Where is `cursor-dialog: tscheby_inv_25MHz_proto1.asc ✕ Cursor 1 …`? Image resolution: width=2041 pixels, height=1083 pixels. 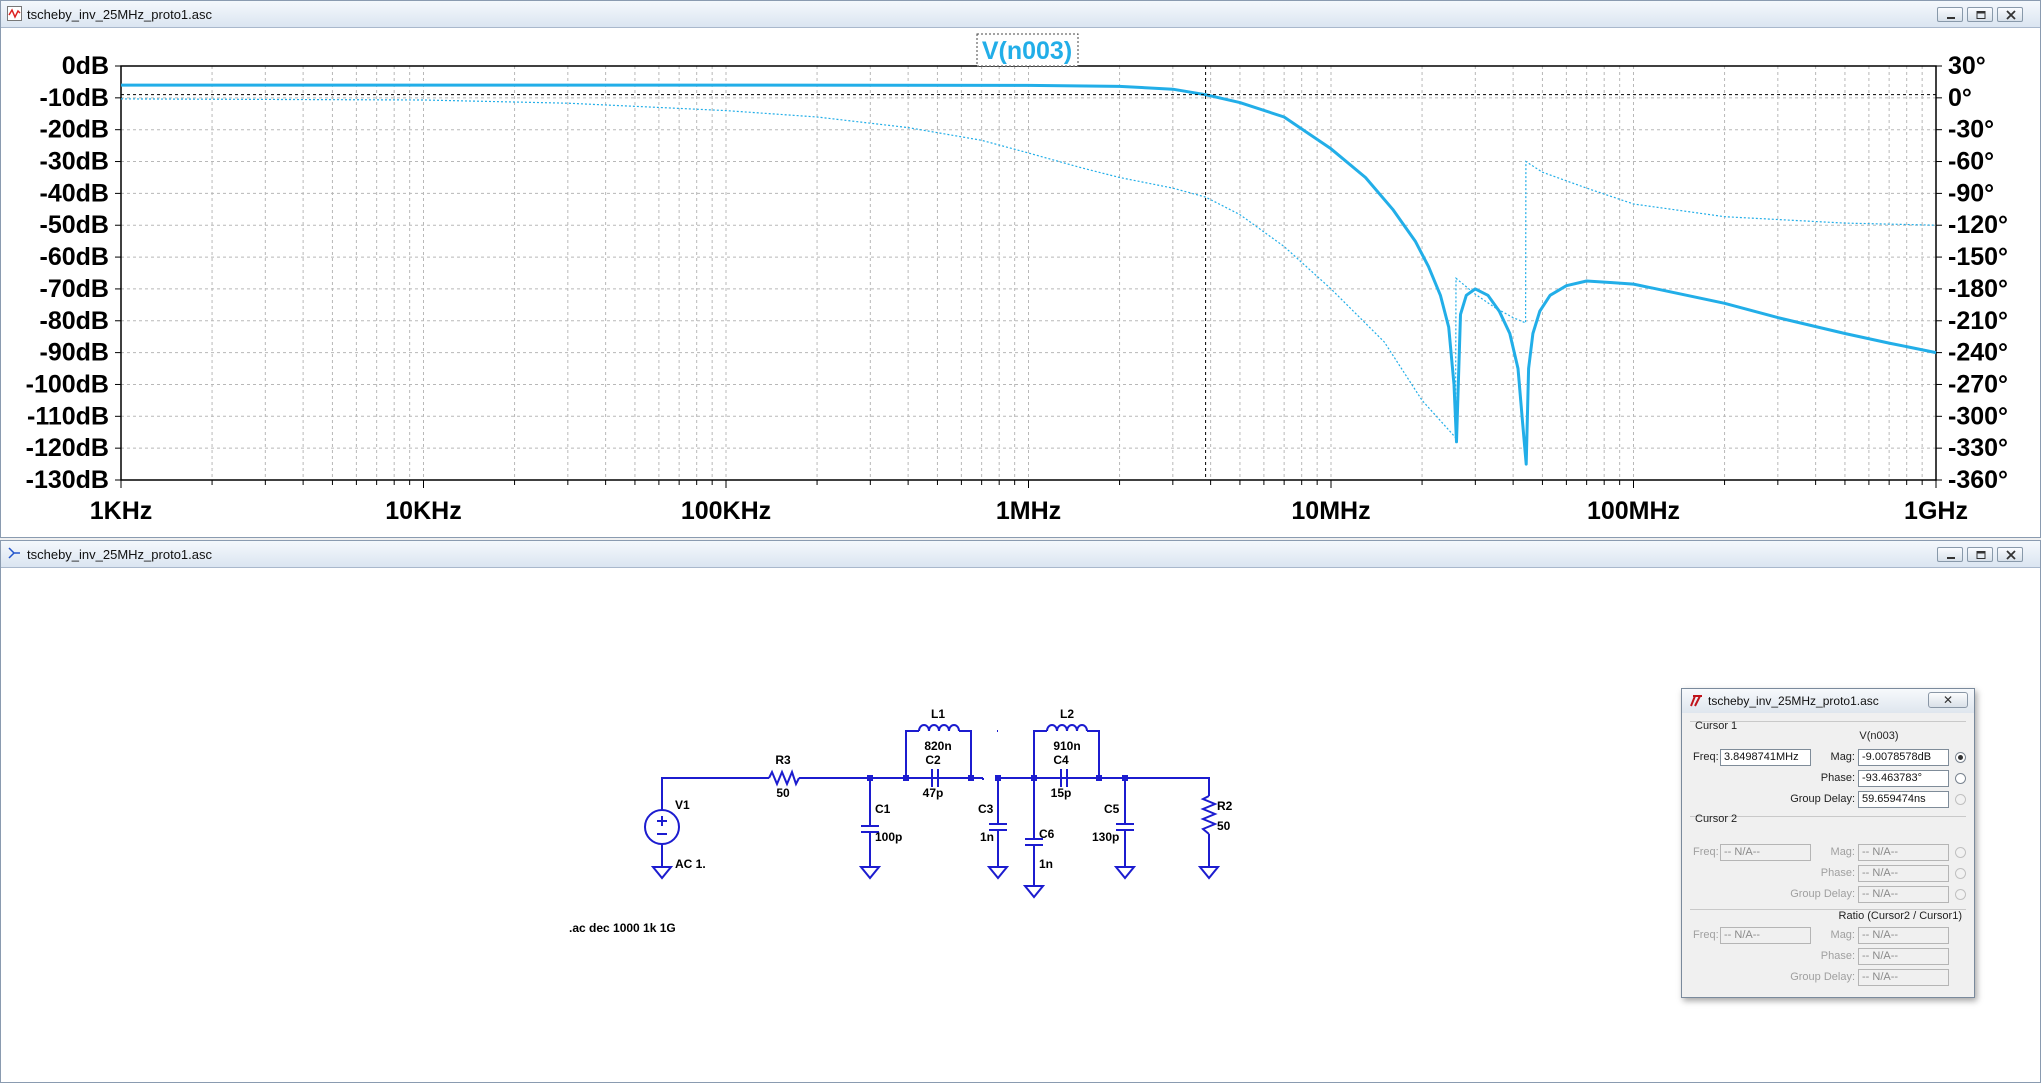 cursor-dialog: tscheby_inv_25MHz_proto1.asc ✕ Cursor 1 … is located at coordinates (1828, 843).